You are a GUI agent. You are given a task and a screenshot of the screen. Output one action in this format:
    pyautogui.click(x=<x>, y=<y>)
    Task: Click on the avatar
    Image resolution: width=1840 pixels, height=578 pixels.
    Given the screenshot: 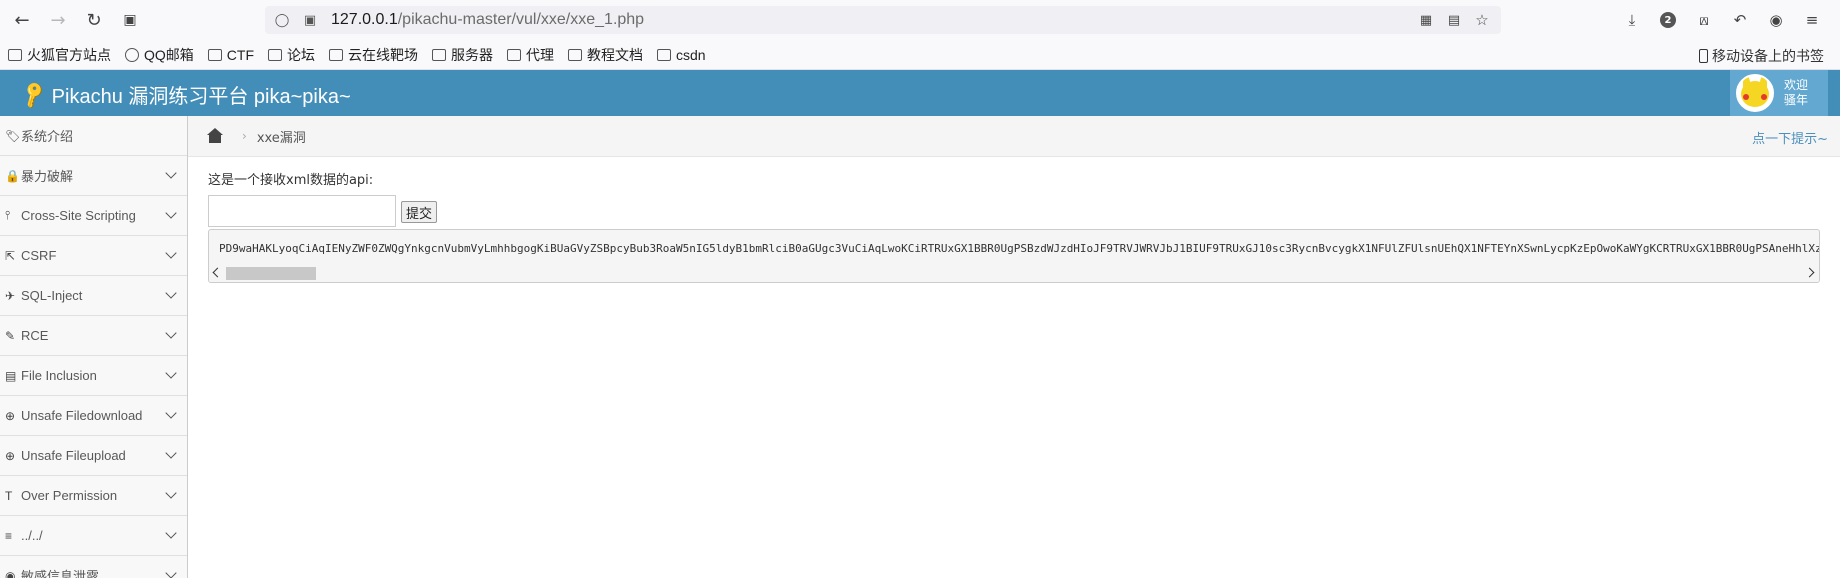 What is the action you would take?
    pyautogui.click(x=1755, y=93)
    